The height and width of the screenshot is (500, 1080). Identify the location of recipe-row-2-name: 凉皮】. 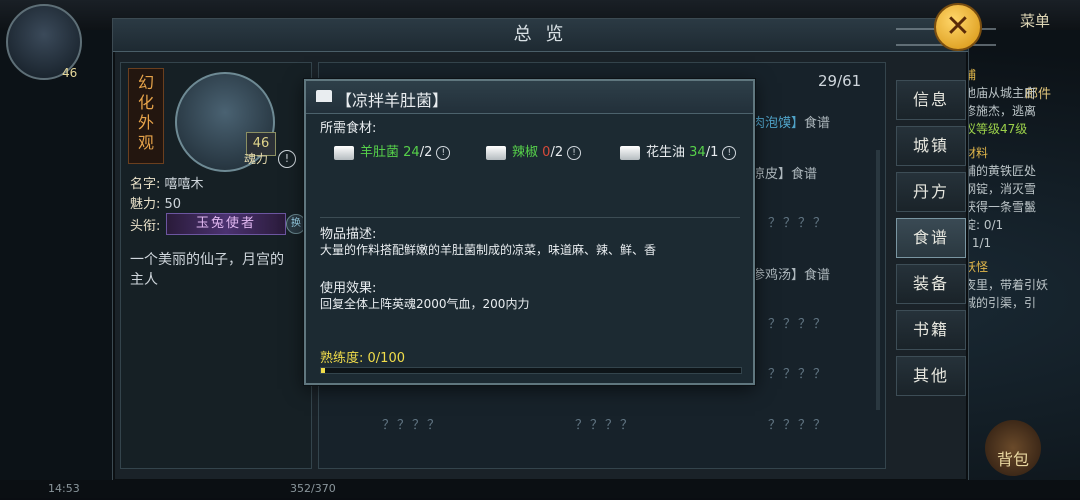
(772, 174).